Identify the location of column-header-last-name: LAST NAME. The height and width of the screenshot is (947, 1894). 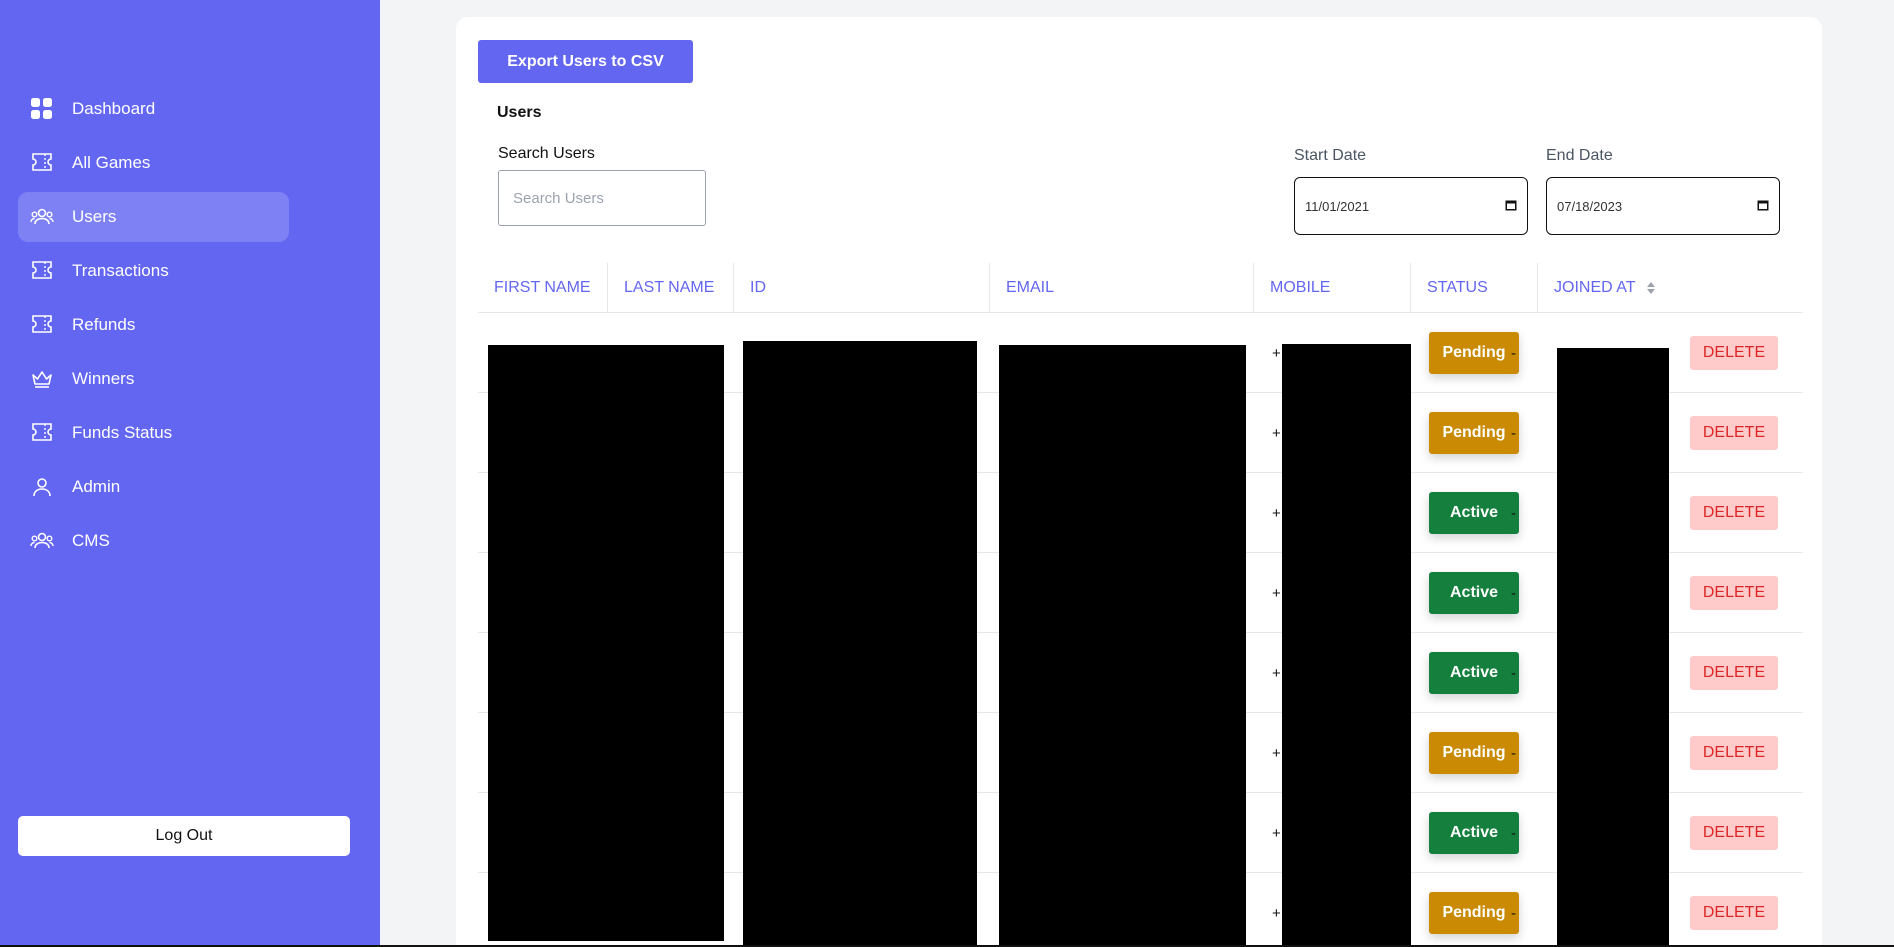
(671, 288).